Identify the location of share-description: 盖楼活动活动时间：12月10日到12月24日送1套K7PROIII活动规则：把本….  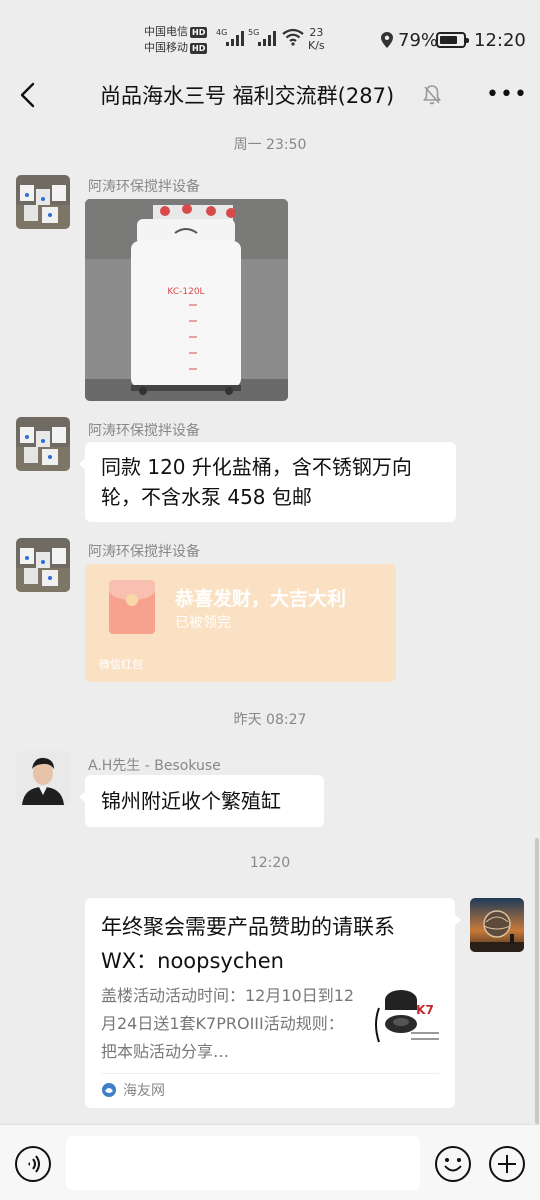
(228, 1023).